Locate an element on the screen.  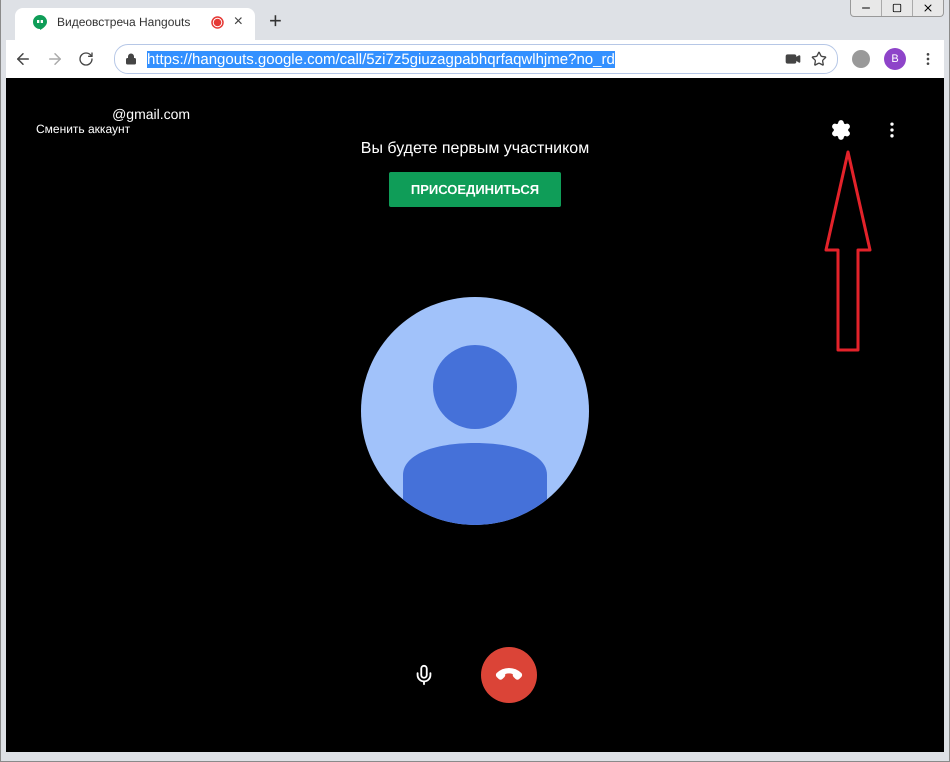
join-button: ПРИСОЕДИНИТЬСЯ is located at coordinates (475, 189).